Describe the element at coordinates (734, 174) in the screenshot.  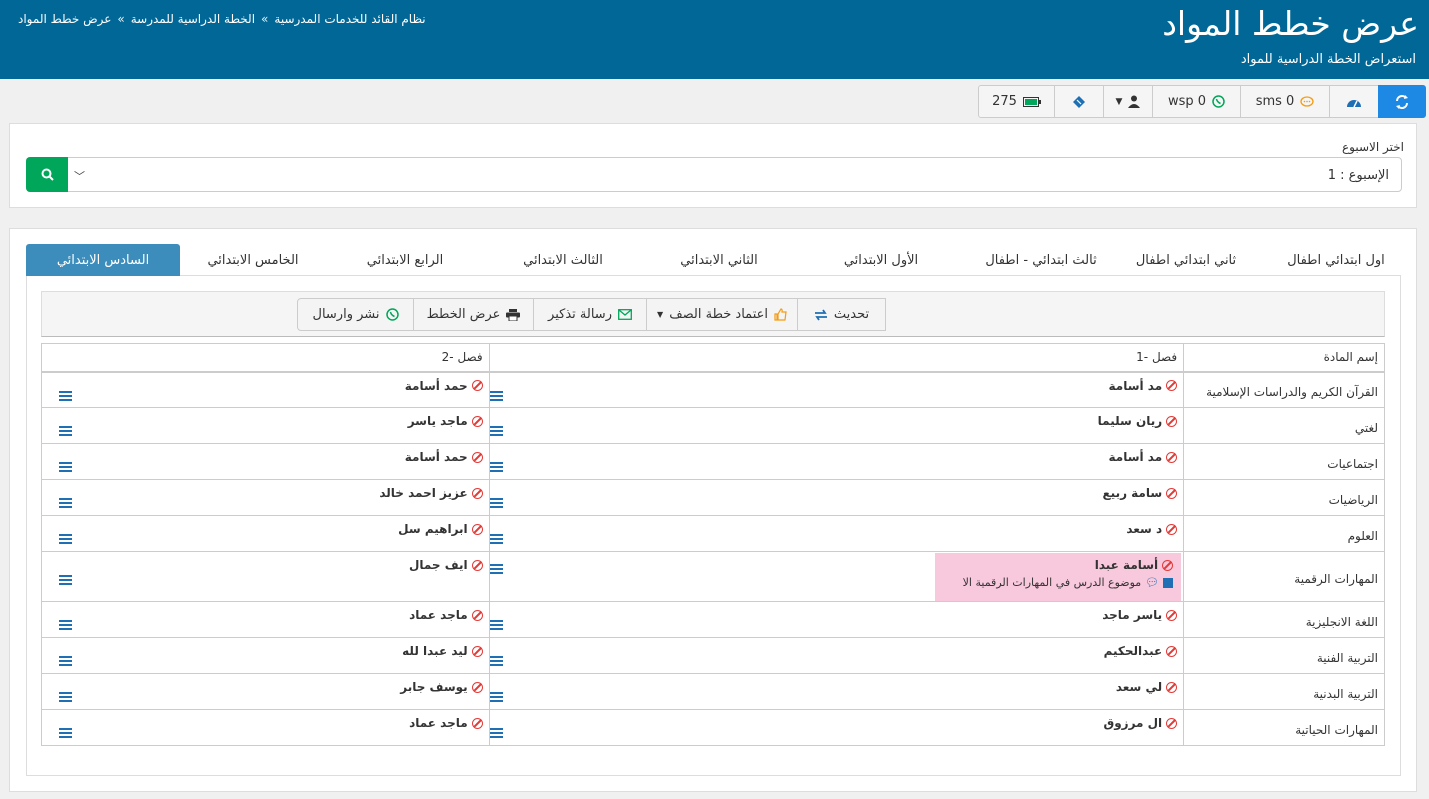
I see `week-select: الإسبوع : 1 ﹀` at that location.